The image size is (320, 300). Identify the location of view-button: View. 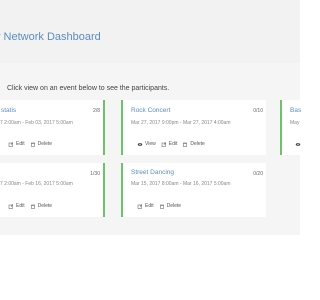
(146, 144).